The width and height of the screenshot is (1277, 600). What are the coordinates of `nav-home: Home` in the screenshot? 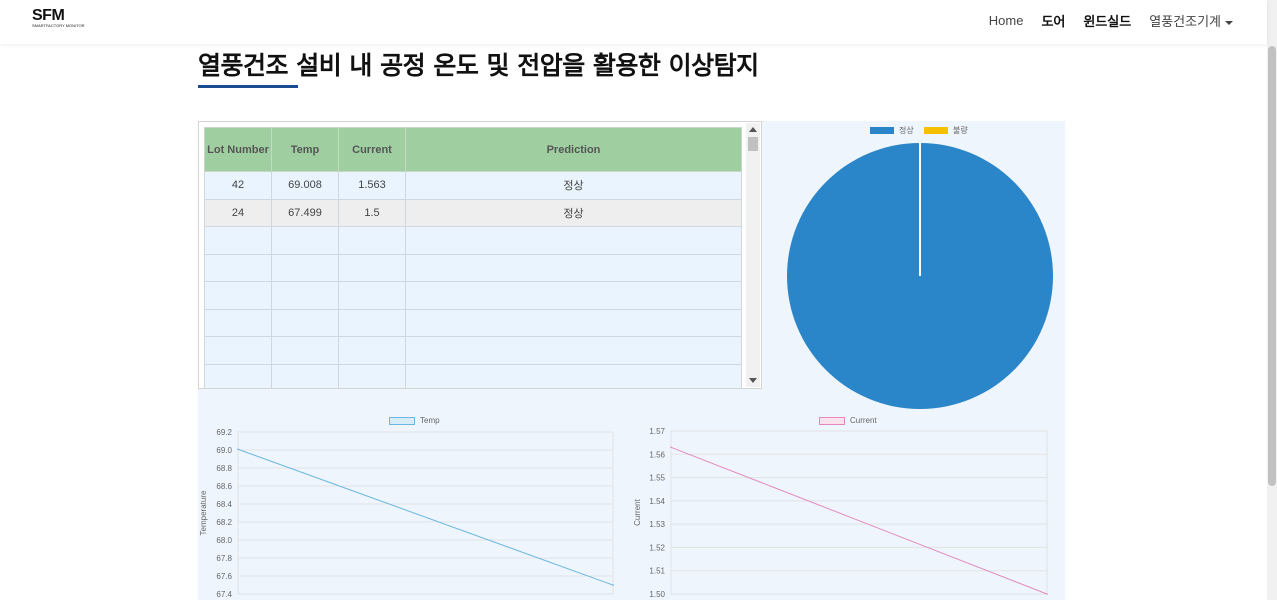 It's located at (1006, 20).